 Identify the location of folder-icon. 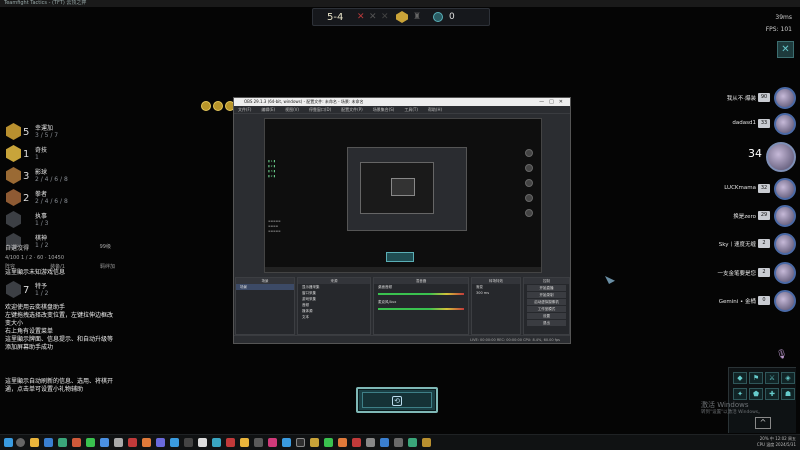
(34, 442).